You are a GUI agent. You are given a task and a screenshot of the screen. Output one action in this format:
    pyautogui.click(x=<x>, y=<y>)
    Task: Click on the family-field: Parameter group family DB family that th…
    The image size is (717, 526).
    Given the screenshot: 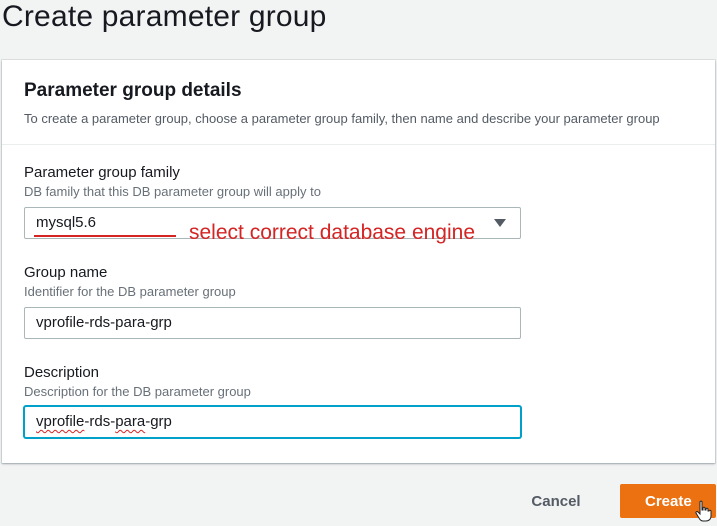 What is the action you would take?
    pyautogui.click(x=172, y=181)
    